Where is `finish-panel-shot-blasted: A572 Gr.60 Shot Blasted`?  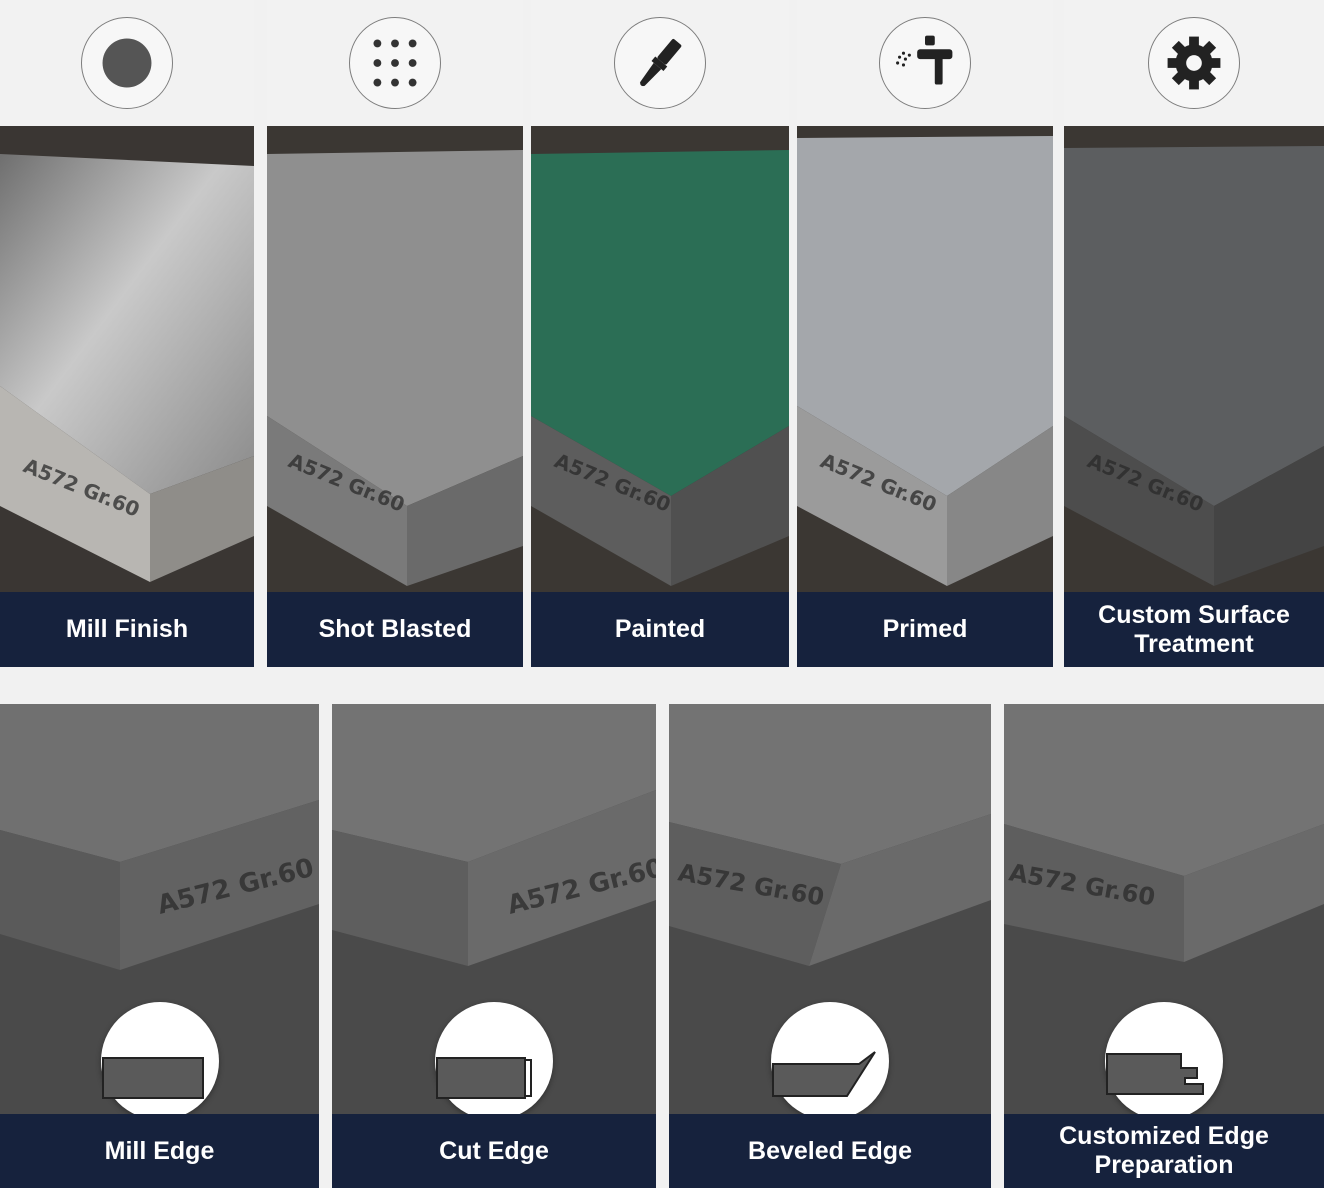 finish-panel-shot-blasted: A572 Gr.60 Shot Blasted is located at coordinates (395, 333).